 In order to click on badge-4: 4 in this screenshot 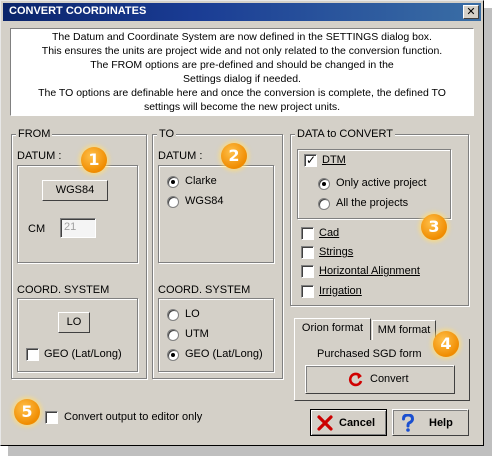, I will do `click(446, 344)`.